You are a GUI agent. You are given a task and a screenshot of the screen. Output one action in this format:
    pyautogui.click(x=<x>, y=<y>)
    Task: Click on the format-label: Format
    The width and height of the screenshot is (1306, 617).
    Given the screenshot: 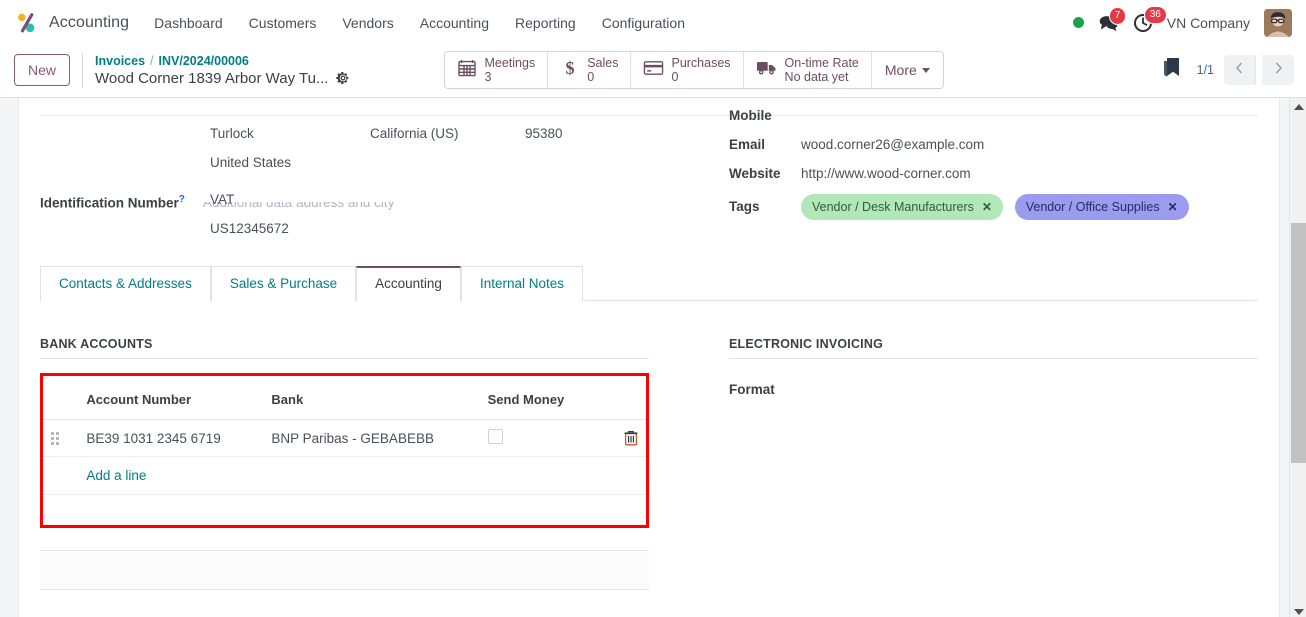 What is the action you would take?
    pyautogui.click(x=752, y=389)
    